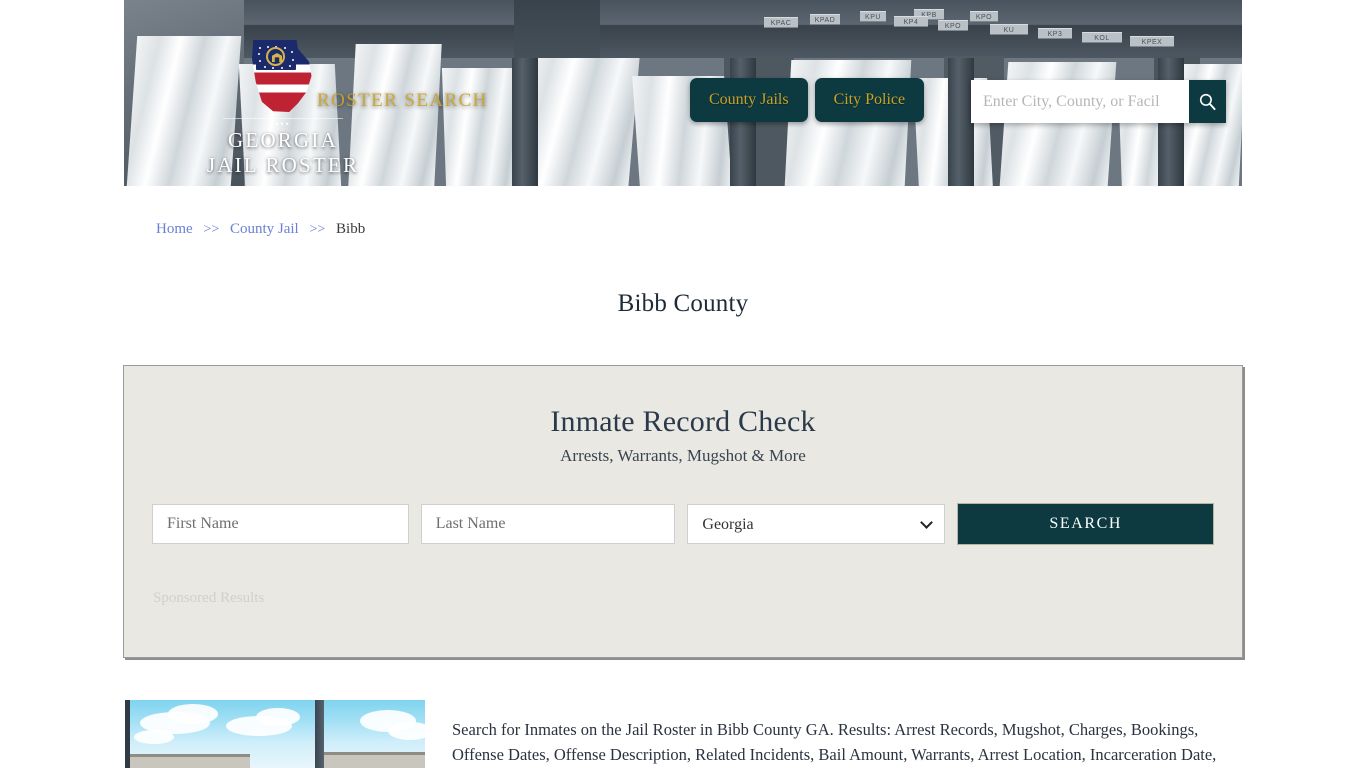 The width and height of the screenshot is (1366, 768). I want to click on search-button: SEARCH, so click(1085, 524).